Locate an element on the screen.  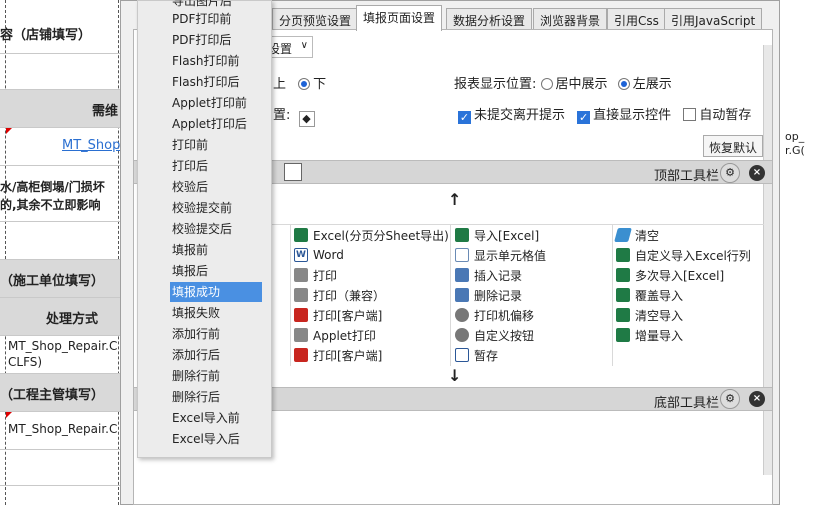
toolbar-item-incremental-import: 增量导入 is located at coordinates (649, 335).